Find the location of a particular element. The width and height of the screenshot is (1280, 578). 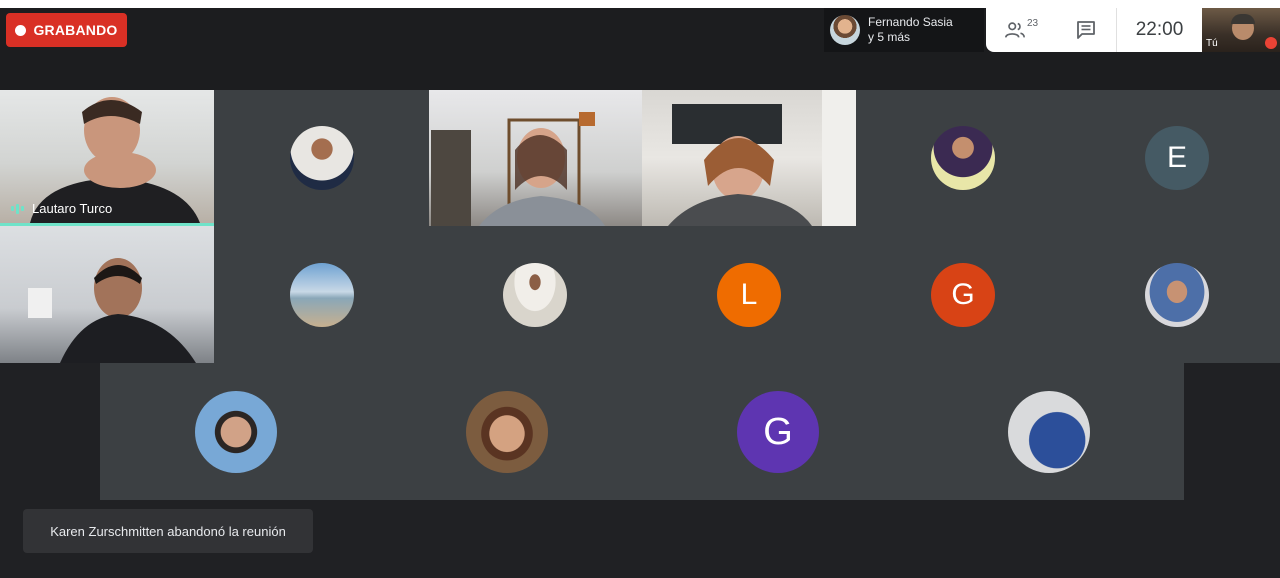

recording-label: GRABANDO is located at coordinates (75, 30).